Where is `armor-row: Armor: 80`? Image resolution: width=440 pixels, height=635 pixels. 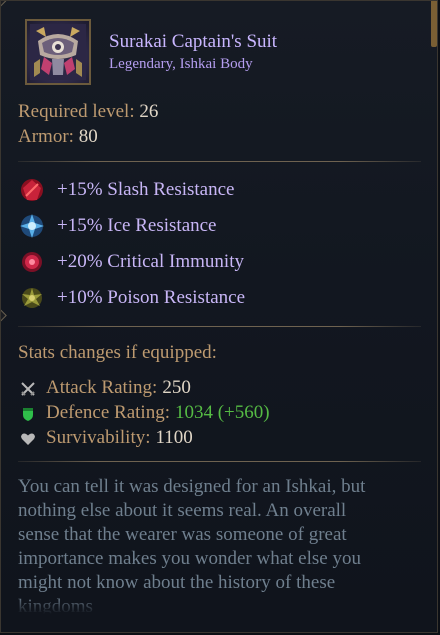 armor-row: Armor: 80 is located at coordinates (58, 137).